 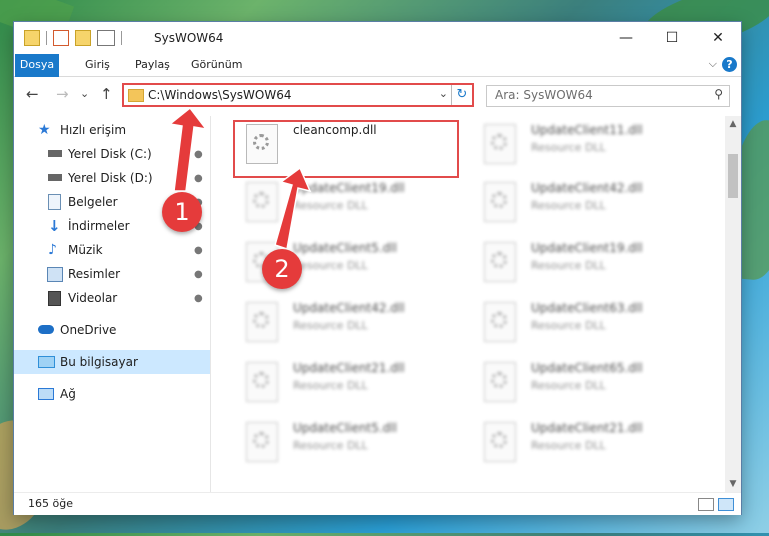 What do you see at coordinates (84, 93) in the screenshot?
I see `recent-locations-button: ⌄` at bounding box center [84, 93].